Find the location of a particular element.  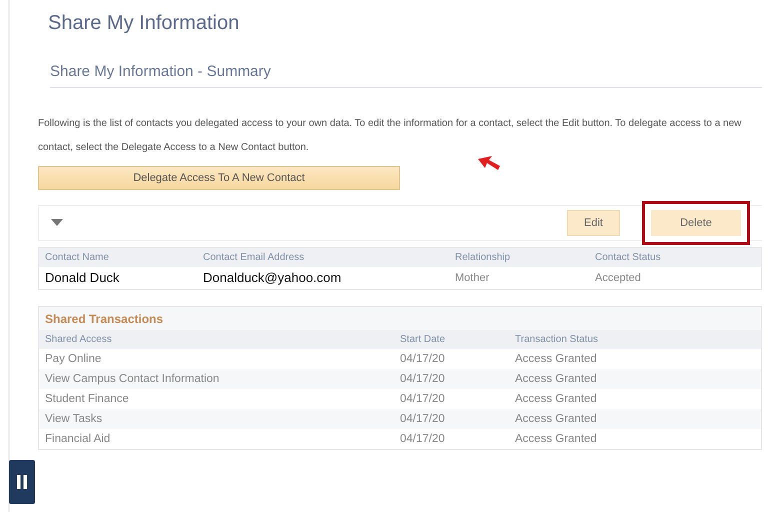

column-header: Contact Email Address is located at coordinates (323, 257).